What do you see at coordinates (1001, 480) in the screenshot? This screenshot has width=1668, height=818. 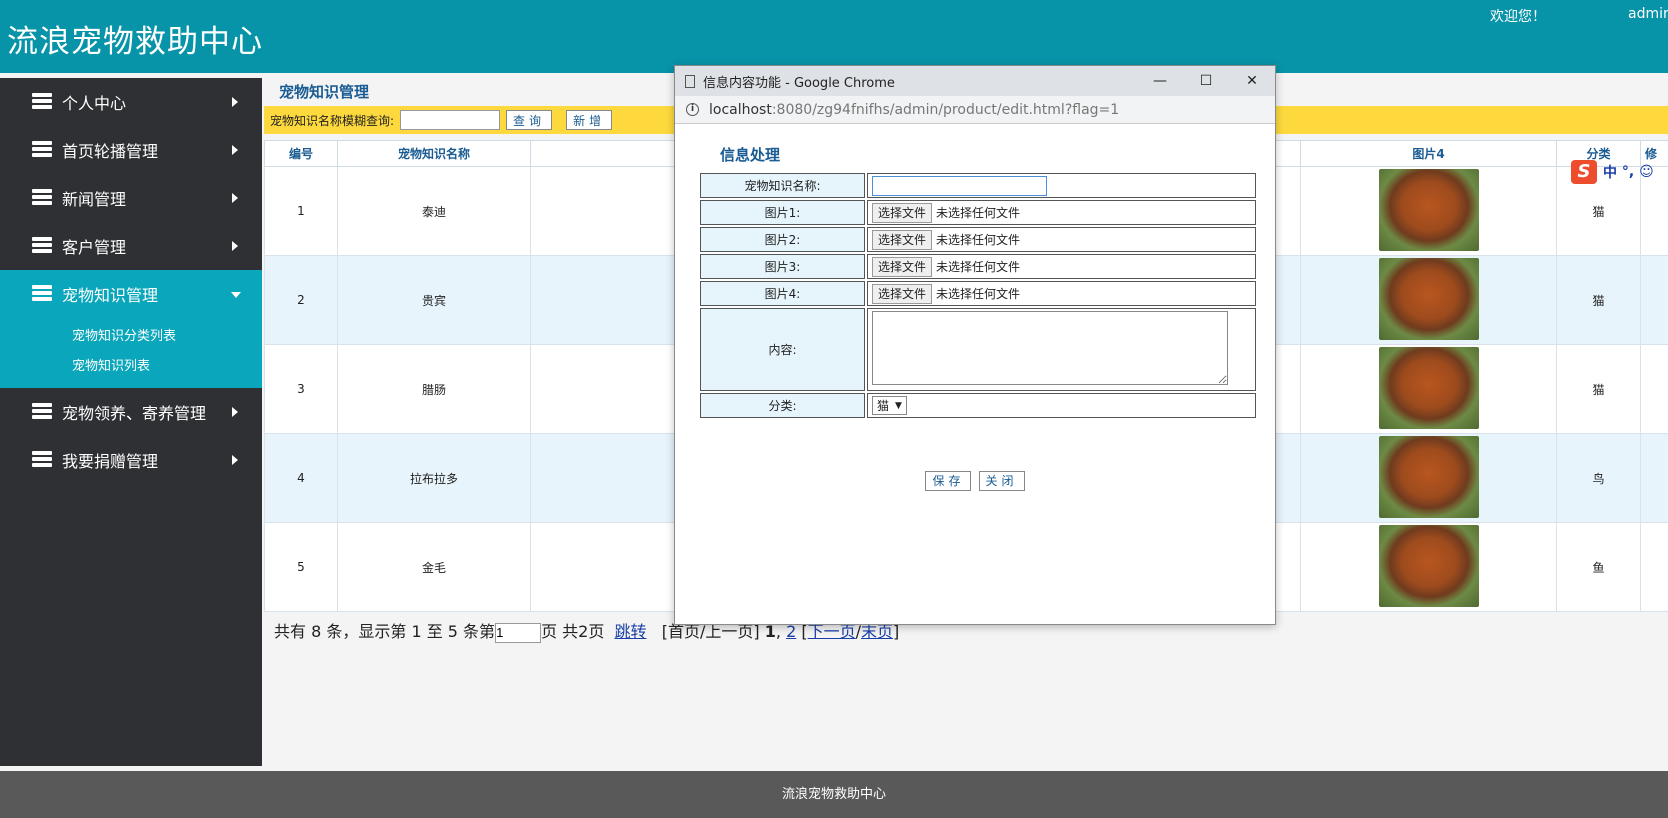 I see `close-button: 关闭` at bounding box center [1001, 480].